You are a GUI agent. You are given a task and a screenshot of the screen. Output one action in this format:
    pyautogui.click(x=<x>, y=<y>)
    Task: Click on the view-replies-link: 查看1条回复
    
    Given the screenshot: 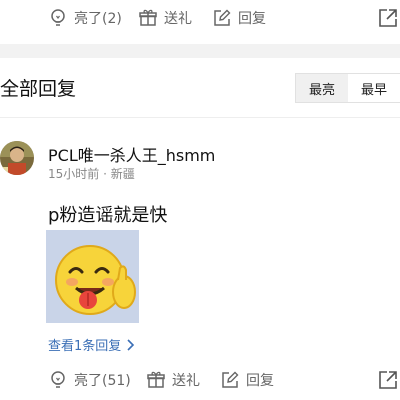 What is the action you would take?
    pyautogui.click(x=91, y=344)
    